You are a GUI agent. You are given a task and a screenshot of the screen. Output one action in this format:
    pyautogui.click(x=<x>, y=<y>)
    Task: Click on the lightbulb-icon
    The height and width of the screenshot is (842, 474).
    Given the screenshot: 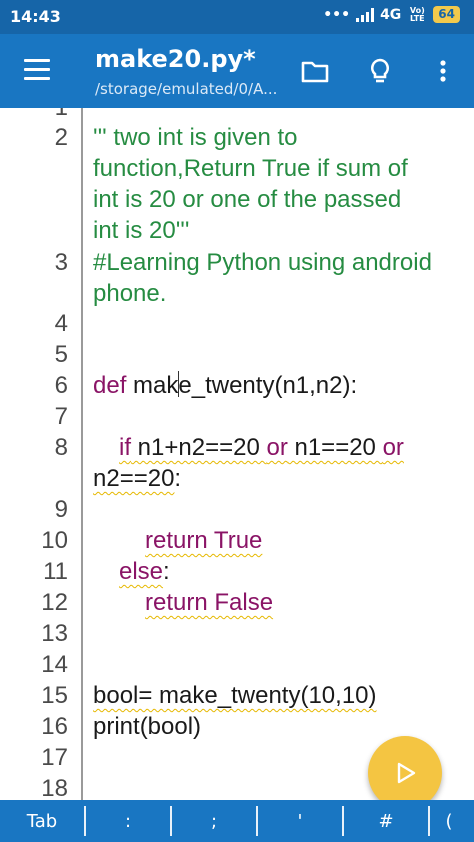 What is the action you would take?
    pyautogui.click(x=380, y=71)
    